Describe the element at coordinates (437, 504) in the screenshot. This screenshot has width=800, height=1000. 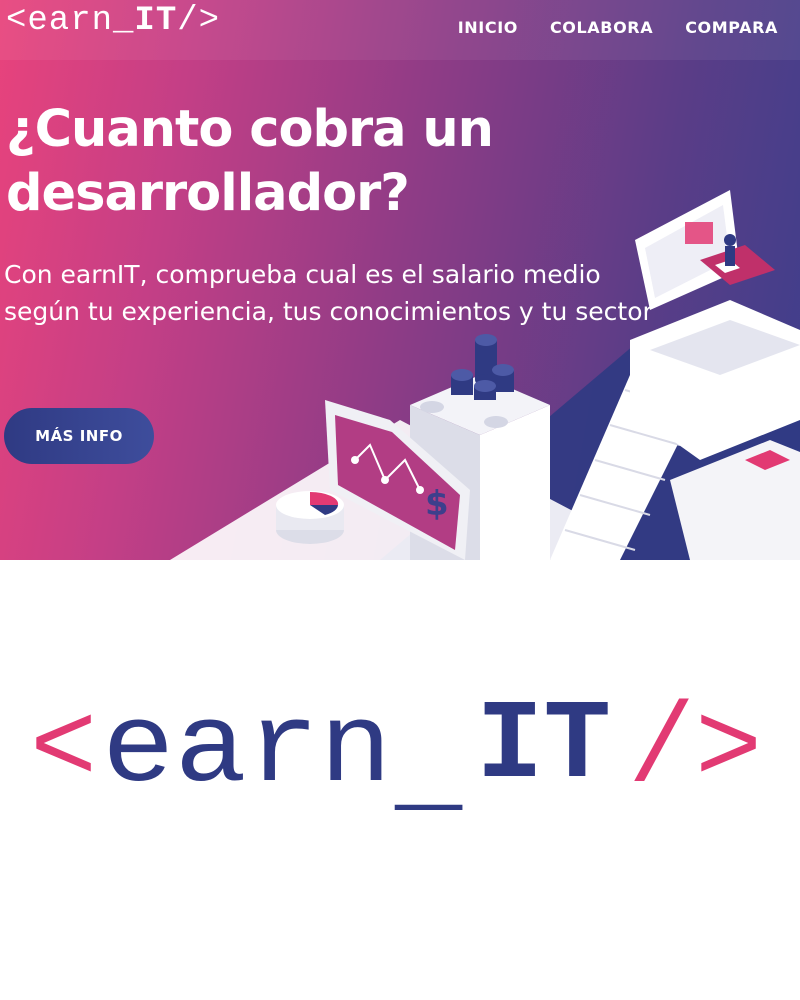
I see `dollar-sign-icon: $` at that location.